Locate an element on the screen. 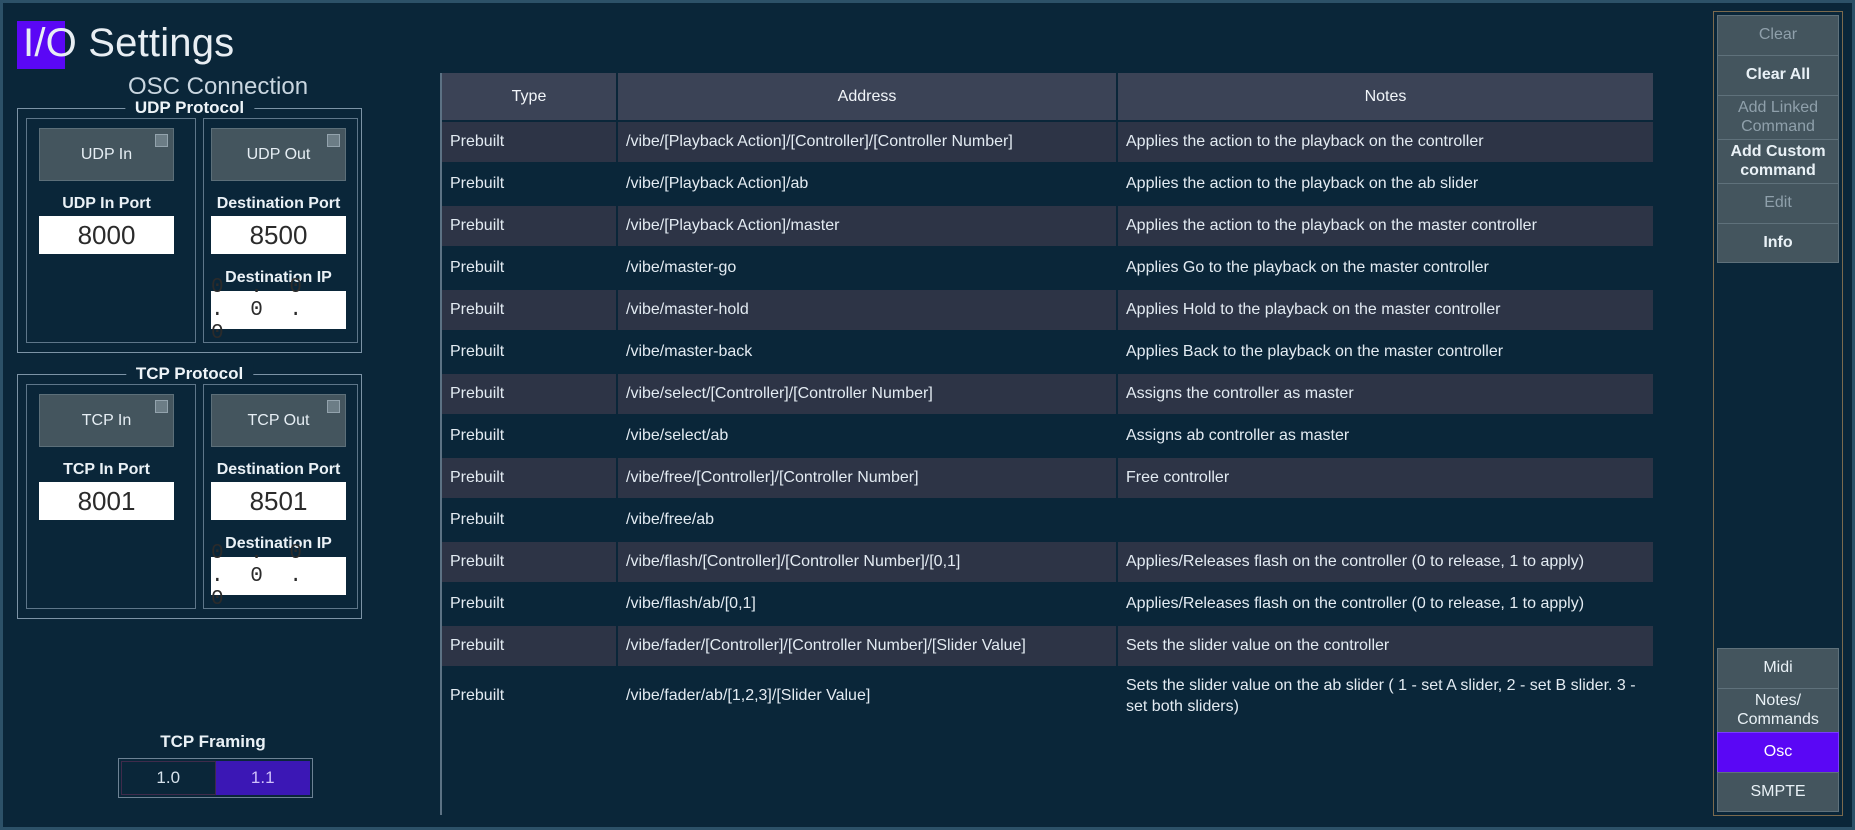  table-header-row: Type Address Notes is located at coordinates (1048, 97).